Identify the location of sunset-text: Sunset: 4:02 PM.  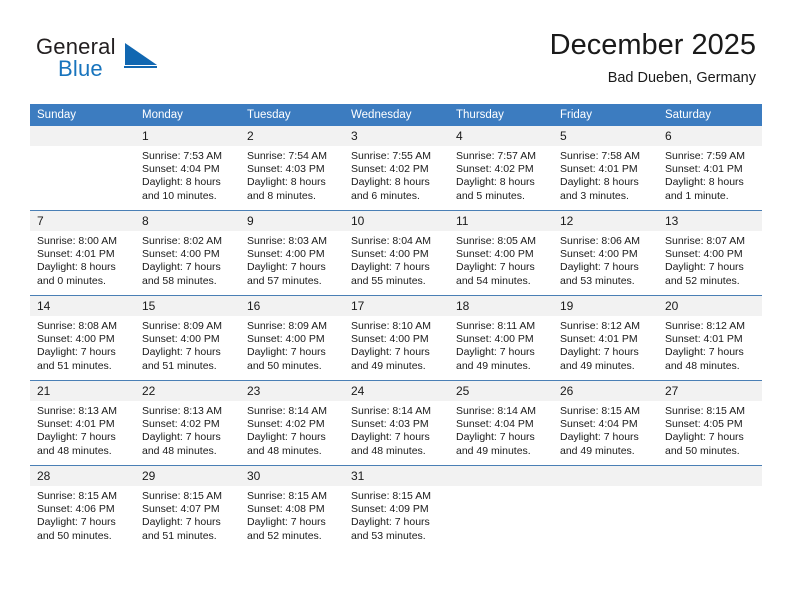
(390, 169).